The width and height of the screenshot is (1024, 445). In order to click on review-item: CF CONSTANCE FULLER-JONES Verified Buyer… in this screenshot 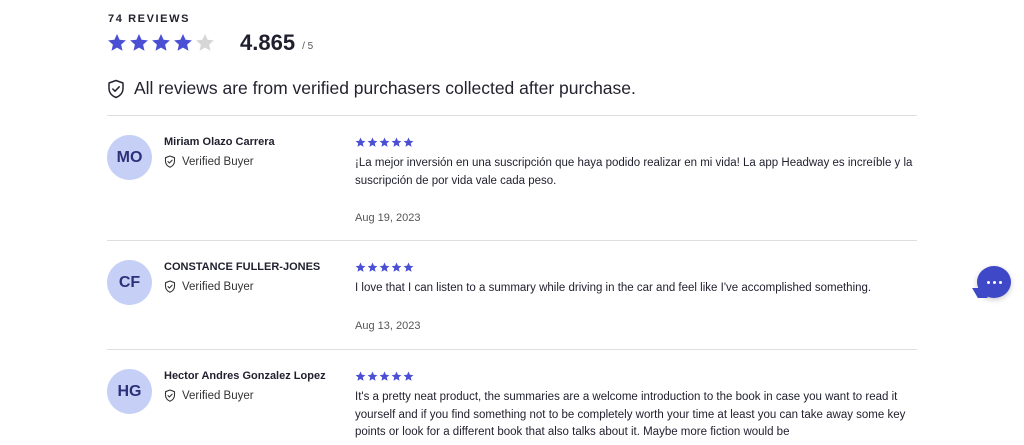, I will do `click(512, 300)`.